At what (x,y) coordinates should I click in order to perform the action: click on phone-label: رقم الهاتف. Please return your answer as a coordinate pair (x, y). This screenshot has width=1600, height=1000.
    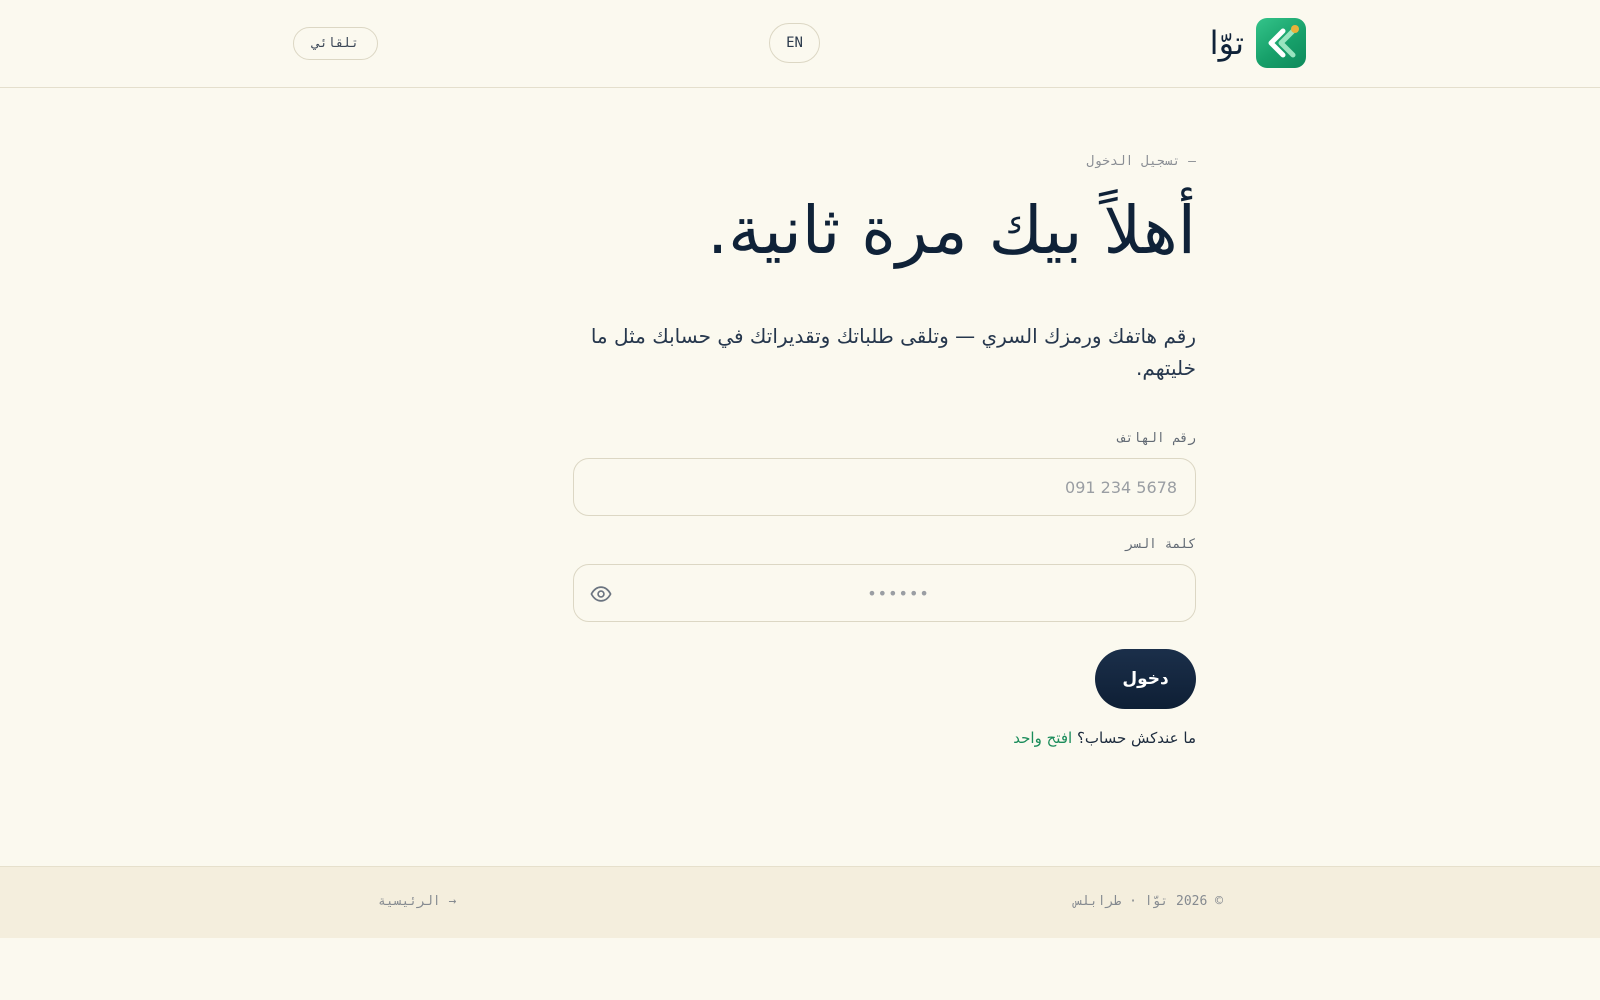
    Looking at the image, I should click on (1156, 438).